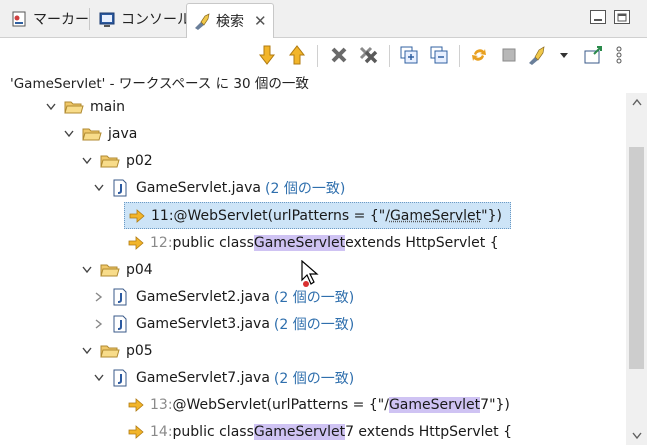 The width and height of the screenshot is (647, 445). I want to click on tree-label: java, so click(123, 133).